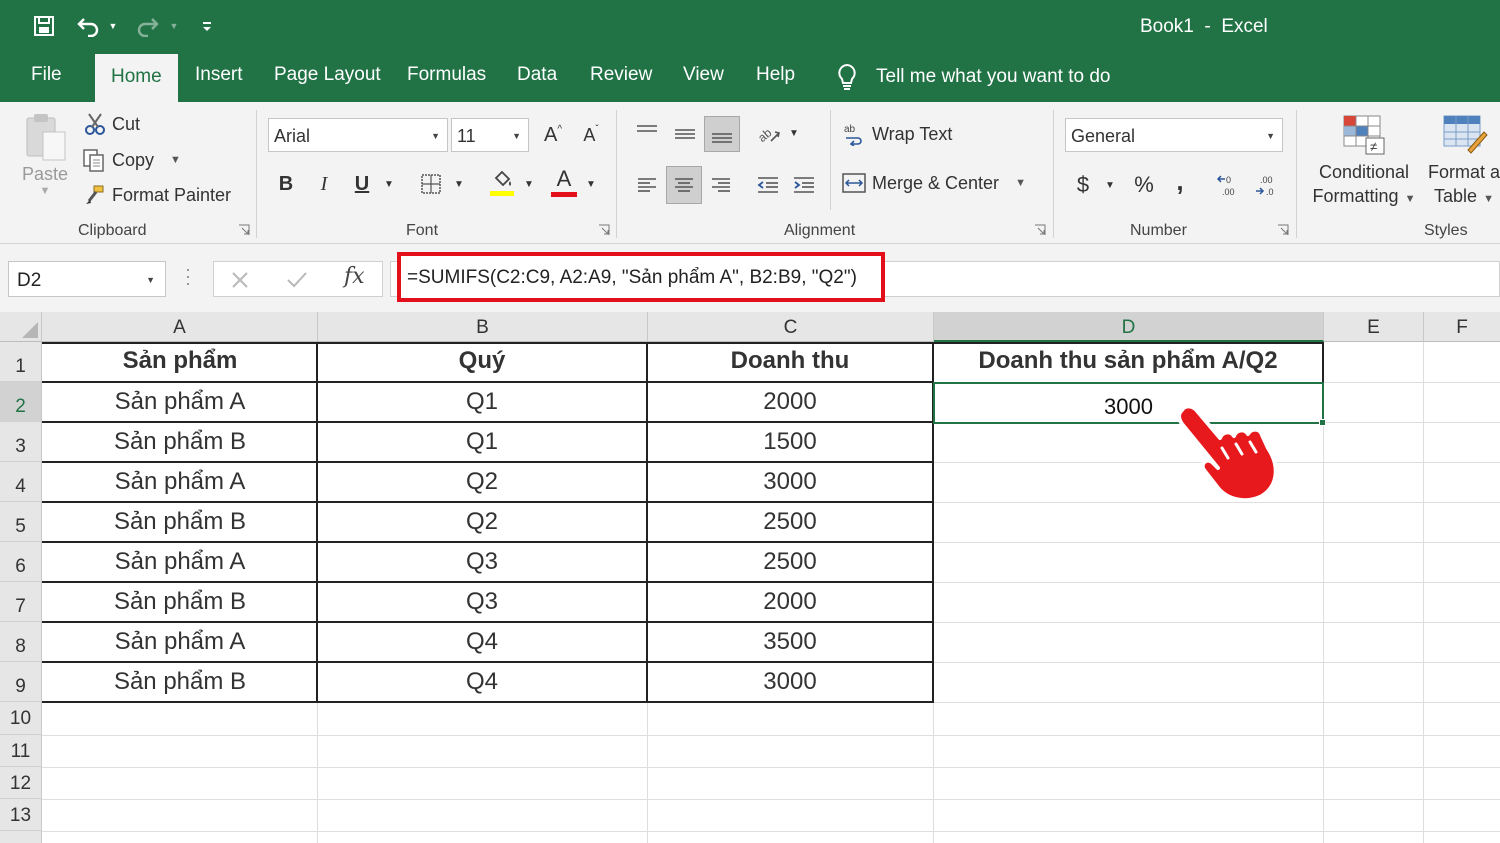 The width and height of the screenshot is (1500, 843). I want to click on column-header-a: A, so click(180, 327).